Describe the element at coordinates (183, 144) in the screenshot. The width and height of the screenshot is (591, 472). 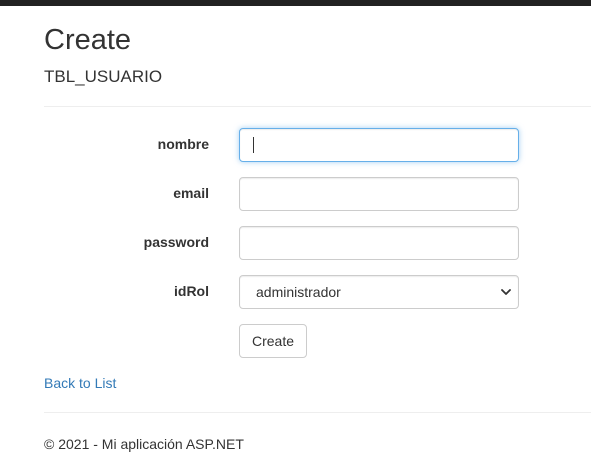
I see `nombre-label: nombre` at that location.